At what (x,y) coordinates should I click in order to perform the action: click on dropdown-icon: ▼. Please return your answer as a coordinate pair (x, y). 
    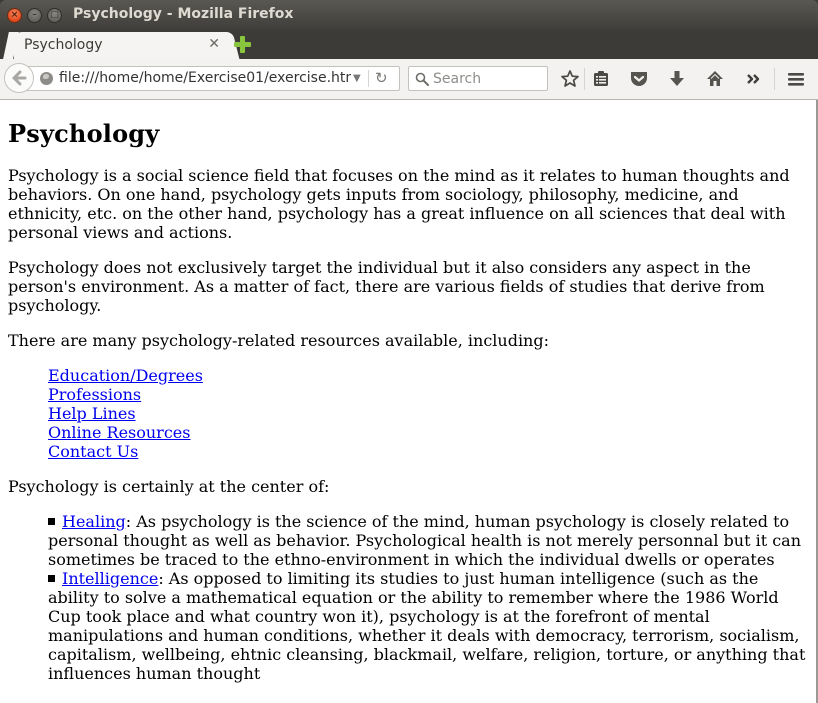
    Looking at the image, I should click on (357, 79).